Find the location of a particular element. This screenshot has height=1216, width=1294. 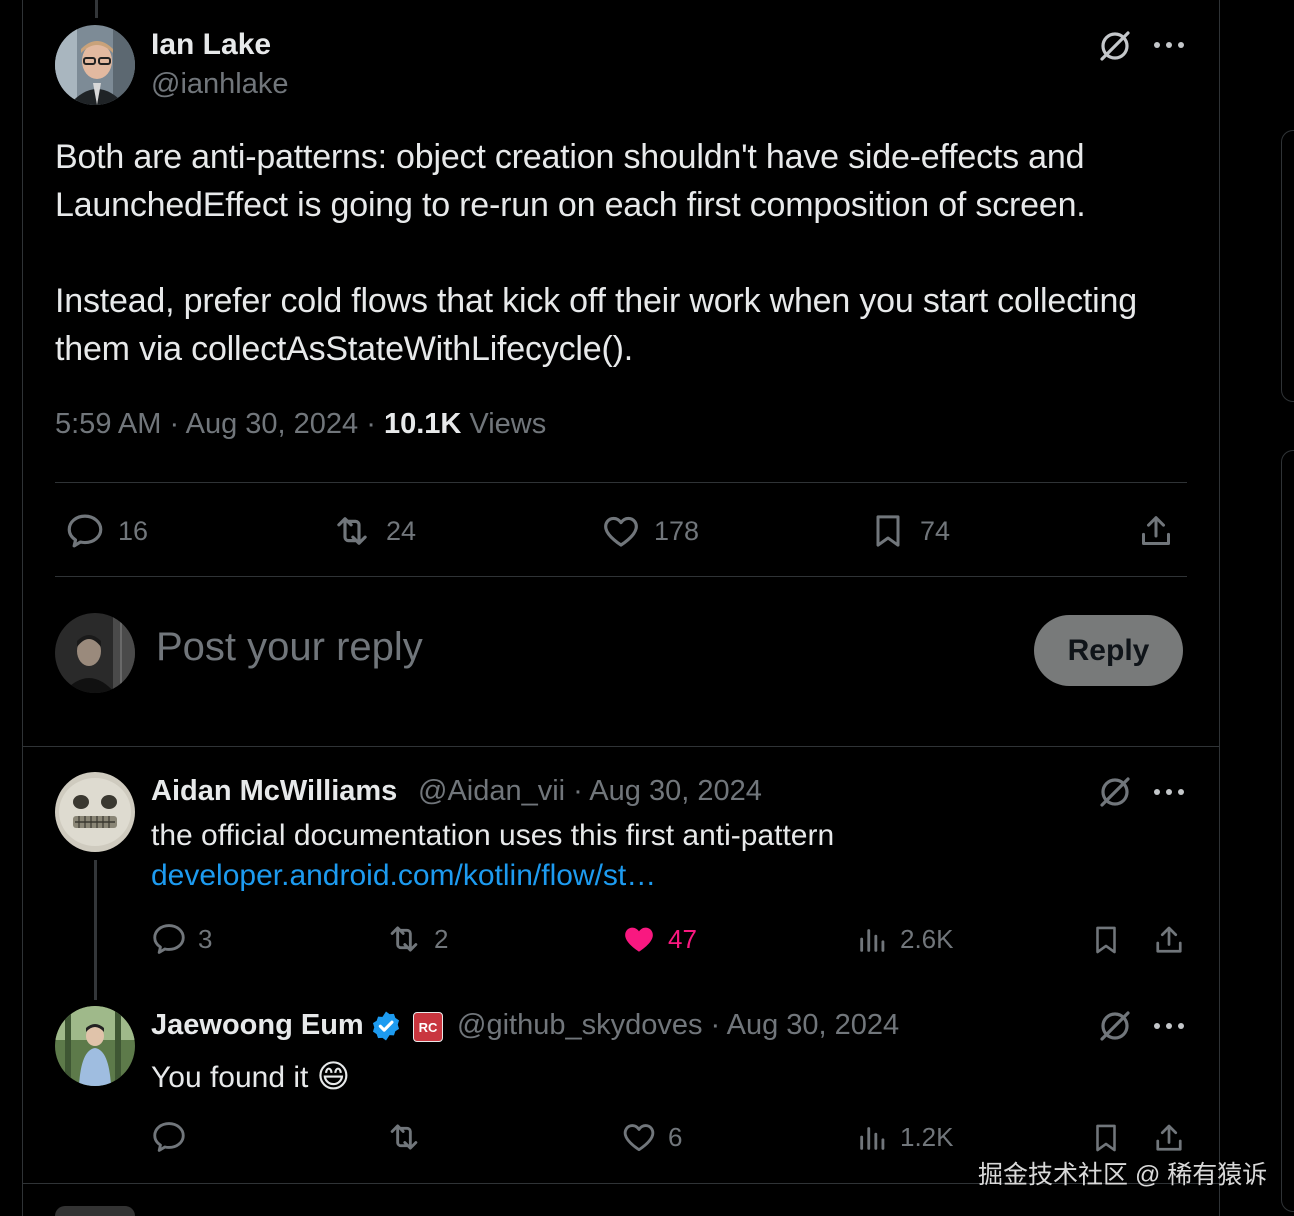

author-handle: @ianhlake is located at coordinates (219, 84).